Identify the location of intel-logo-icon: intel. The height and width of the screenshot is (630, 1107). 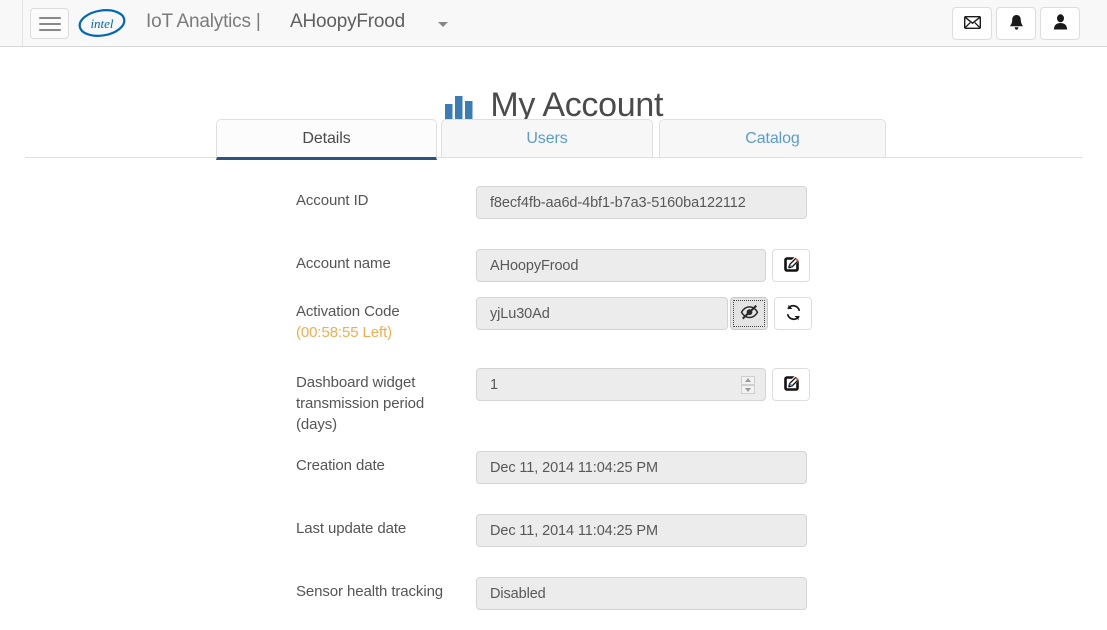
(102, 23).